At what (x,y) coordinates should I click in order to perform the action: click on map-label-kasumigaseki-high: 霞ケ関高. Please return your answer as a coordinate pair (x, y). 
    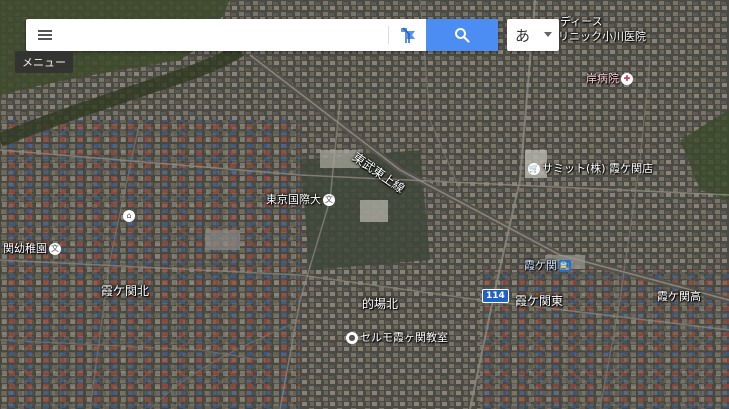
    Looking at the image, I should click on (679, 297).